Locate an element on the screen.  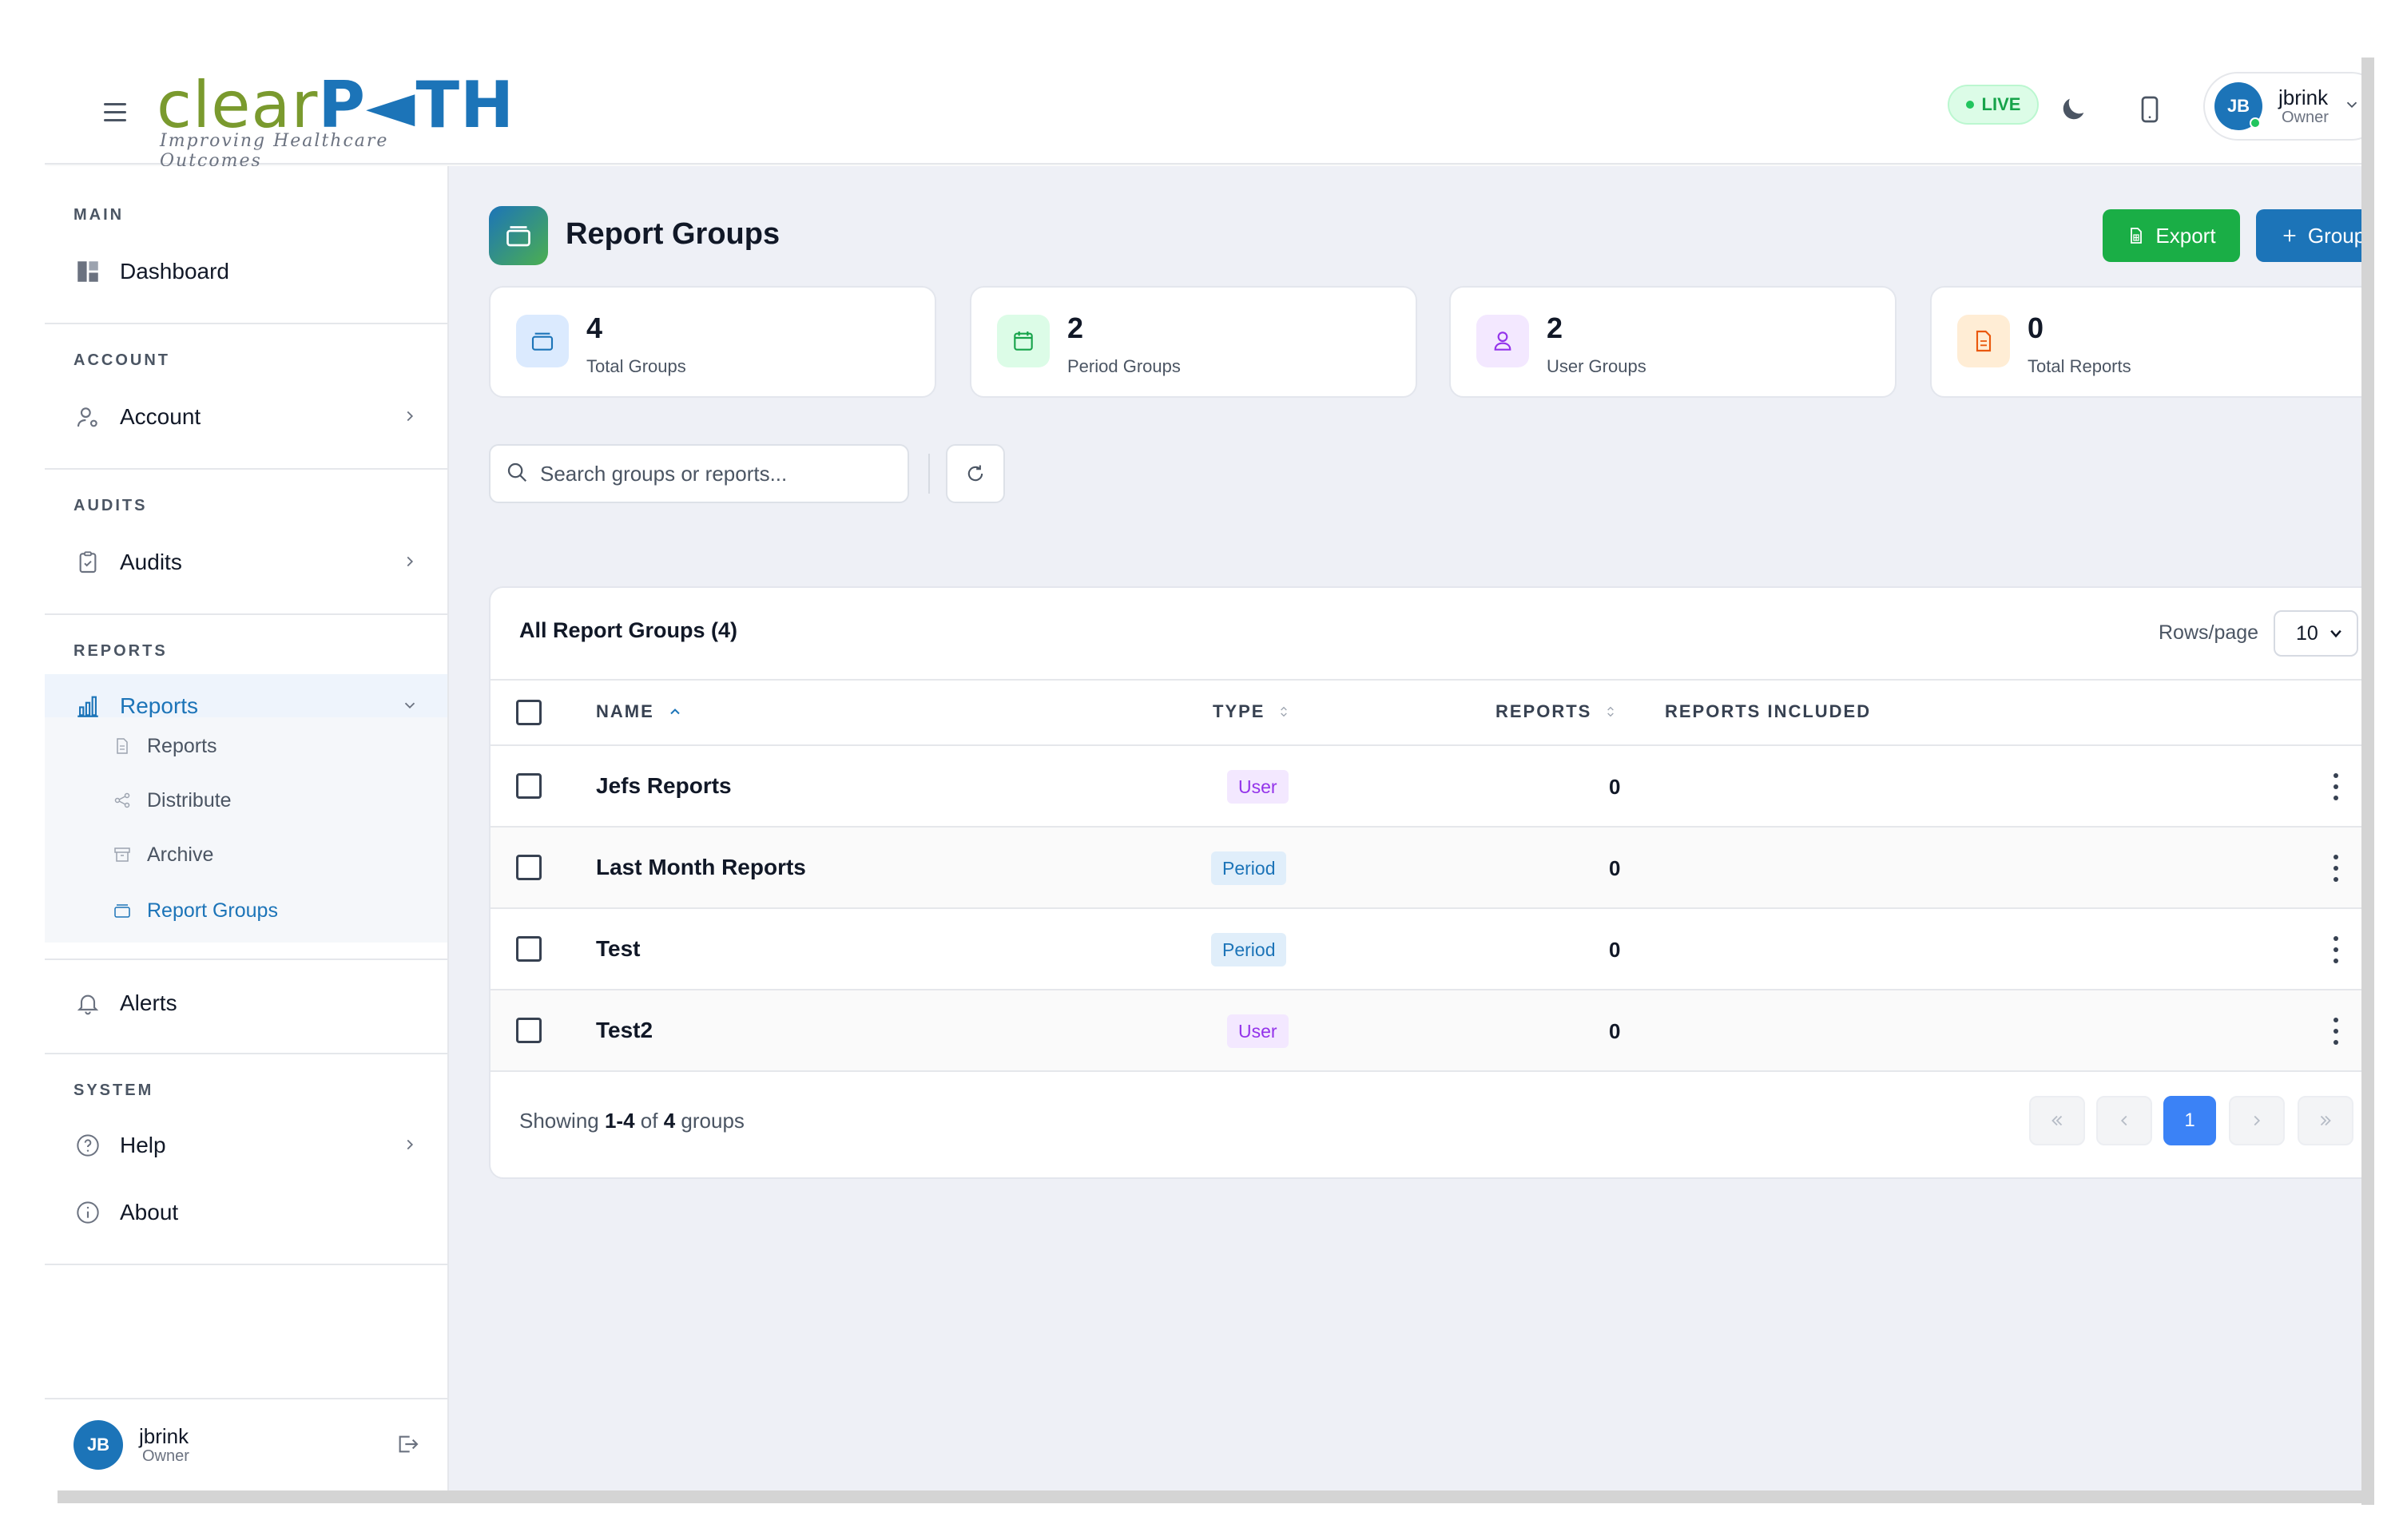
column-header-reports: REPORTS is located at coordinates (1556, 711).